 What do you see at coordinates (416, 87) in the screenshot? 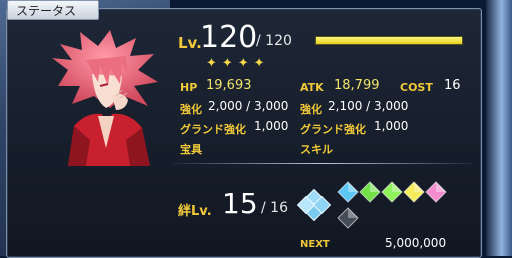
I see `cost-label: COST` at bounding box center [416, 87].